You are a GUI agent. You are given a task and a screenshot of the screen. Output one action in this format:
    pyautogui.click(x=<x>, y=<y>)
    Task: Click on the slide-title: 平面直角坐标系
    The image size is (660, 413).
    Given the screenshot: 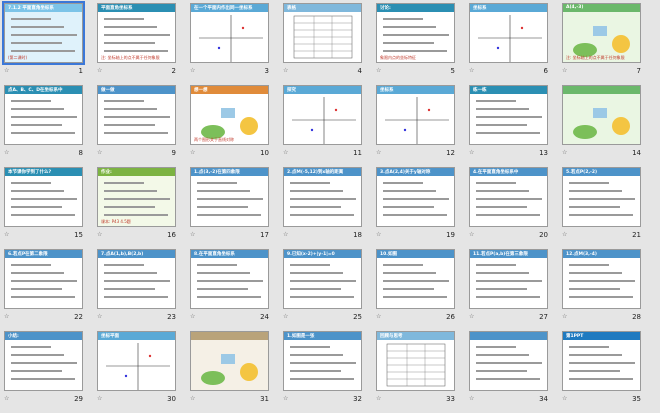 What is the action you would take?
    pyautogui.click(x=117, y=8)
    